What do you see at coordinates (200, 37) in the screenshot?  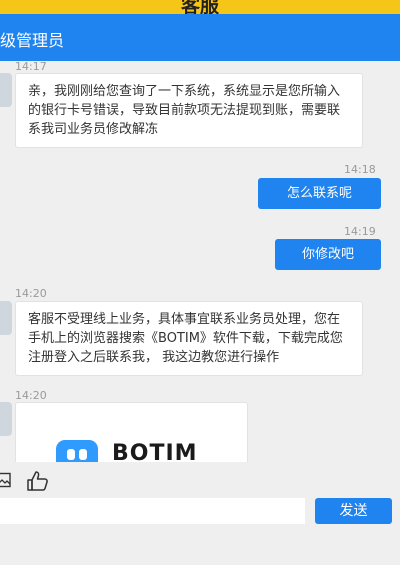 I see `chat-header: 级管理员` at bounding box center [200, 37].